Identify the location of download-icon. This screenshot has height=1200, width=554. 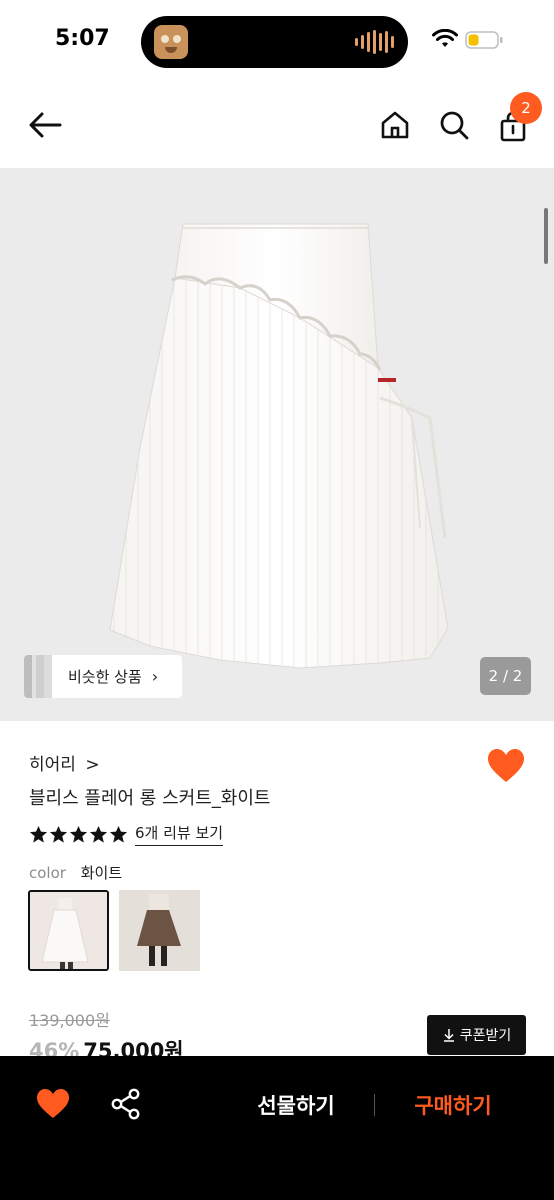
(448, 1035).